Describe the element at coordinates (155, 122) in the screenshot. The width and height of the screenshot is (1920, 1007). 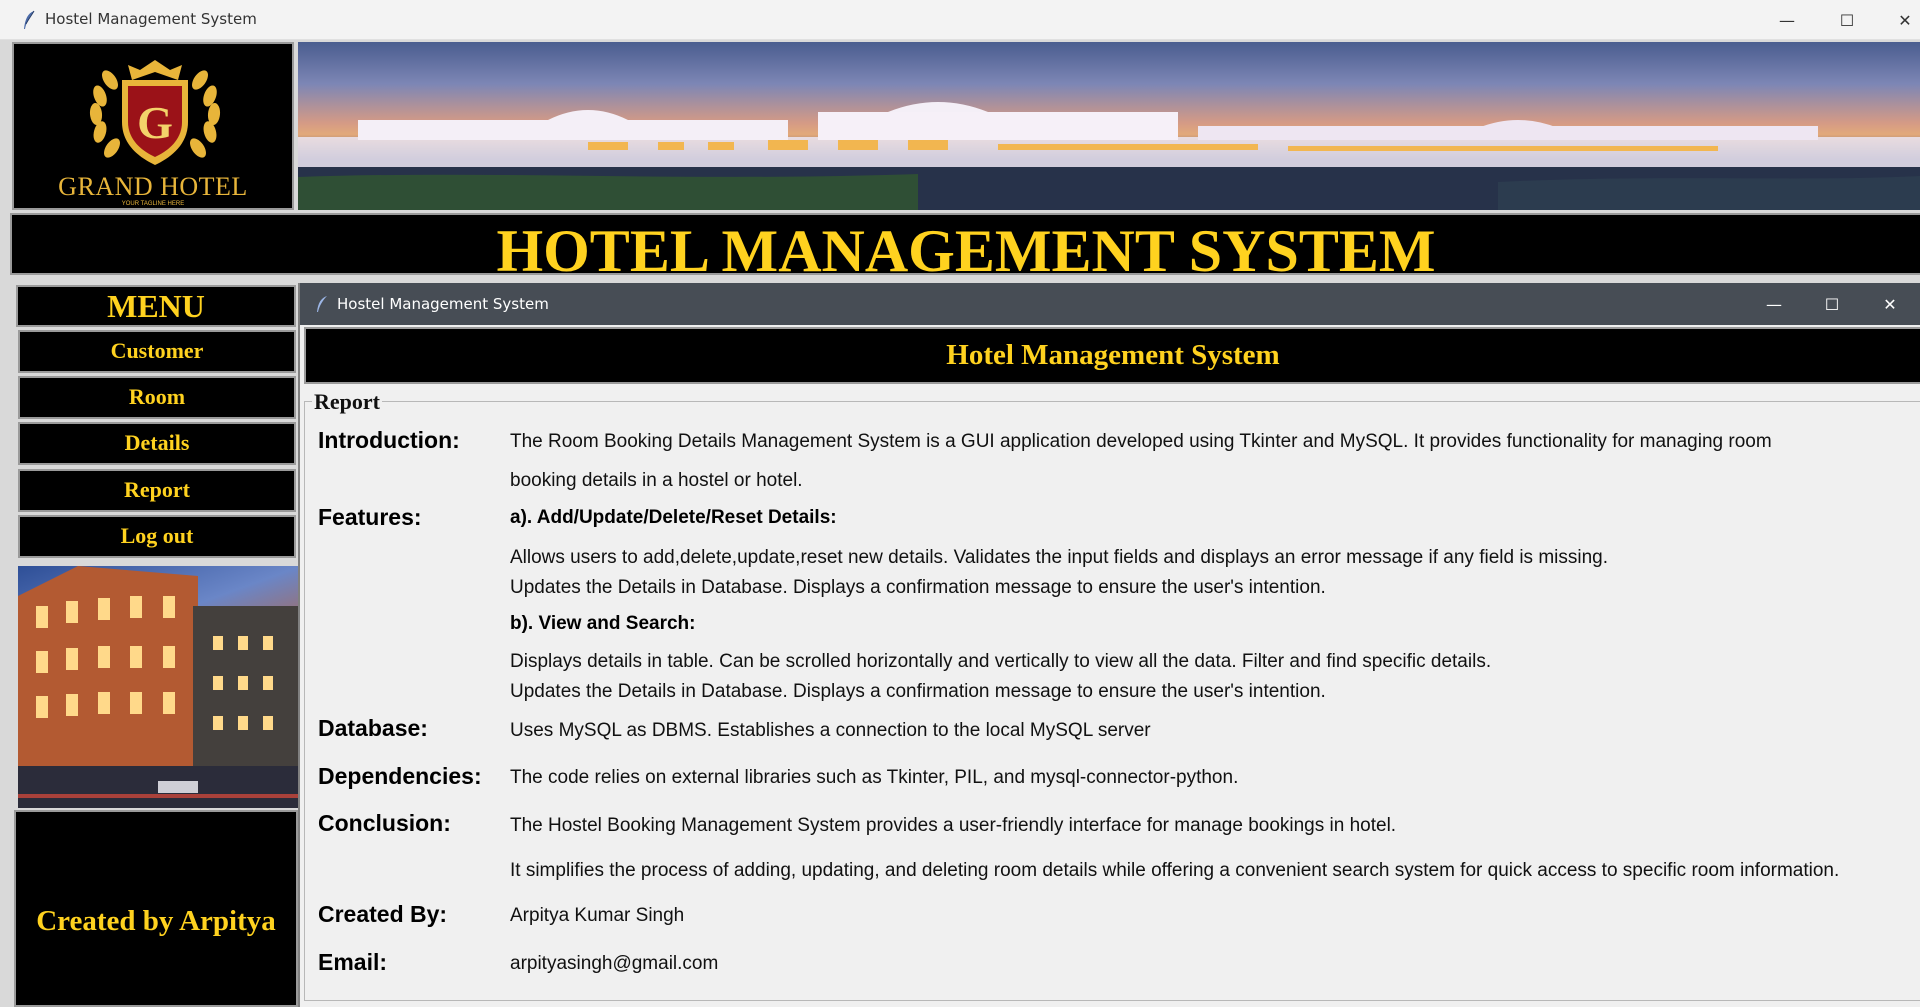
I see `logo-letter: G` at that location.